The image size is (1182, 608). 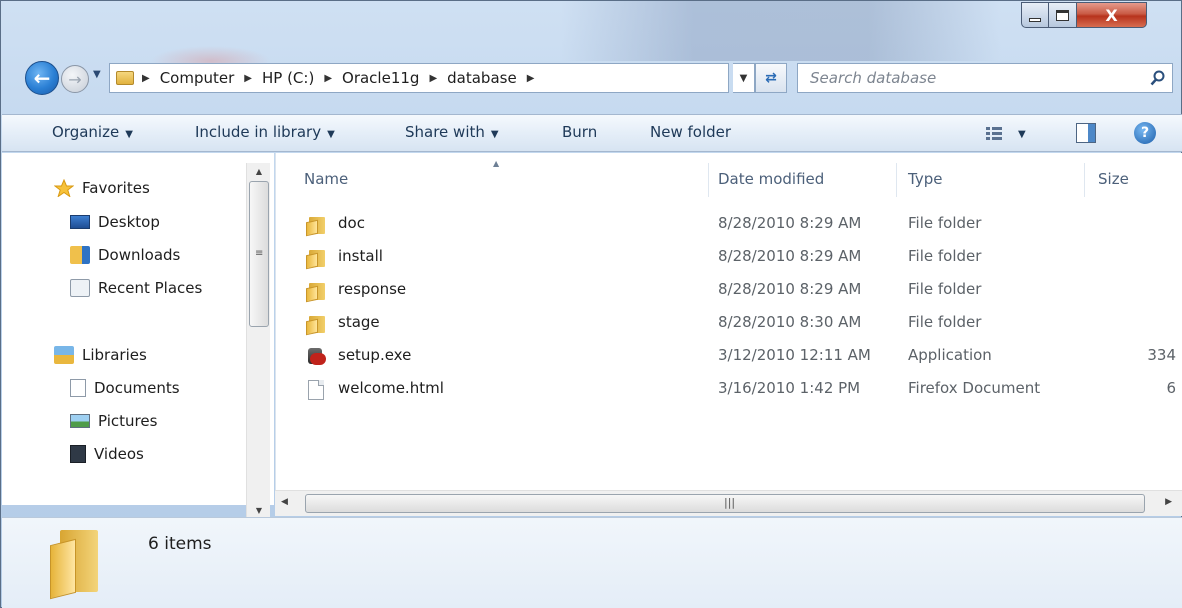 What do you see at coordinates (259, 254) in the screenshot?
I see `scrollbar-thumb: ≡` at bounding box center [259, 254].